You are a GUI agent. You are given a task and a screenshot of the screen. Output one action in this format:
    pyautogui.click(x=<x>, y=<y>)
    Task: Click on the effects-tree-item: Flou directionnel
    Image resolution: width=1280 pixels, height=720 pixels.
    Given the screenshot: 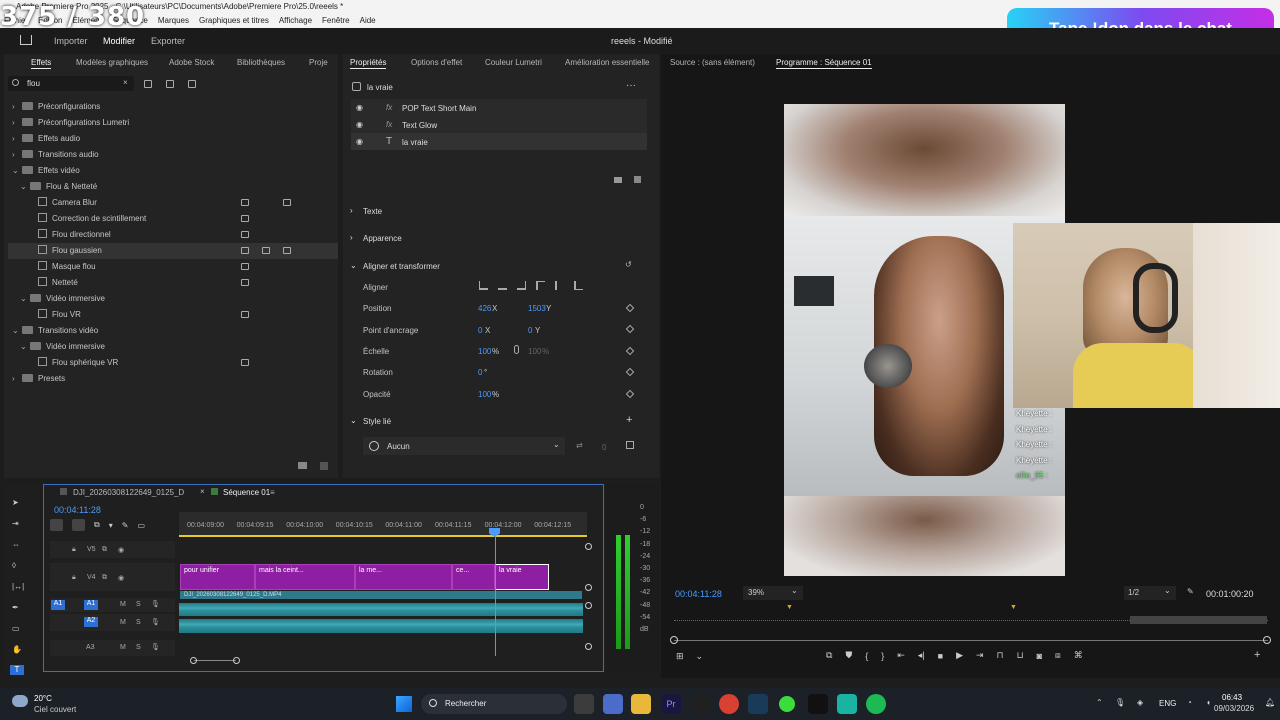 What is the action you would take?
    pyautogui.click(x=173, y=235)
    